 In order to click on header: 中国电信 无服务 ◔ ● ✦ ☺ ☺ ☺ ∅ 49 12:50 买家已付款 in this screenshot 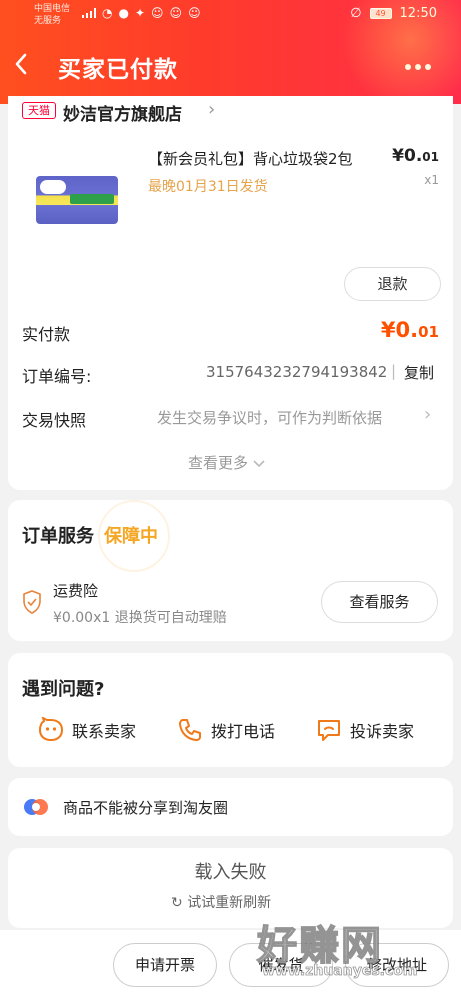, I will do `click(230, 52)`.